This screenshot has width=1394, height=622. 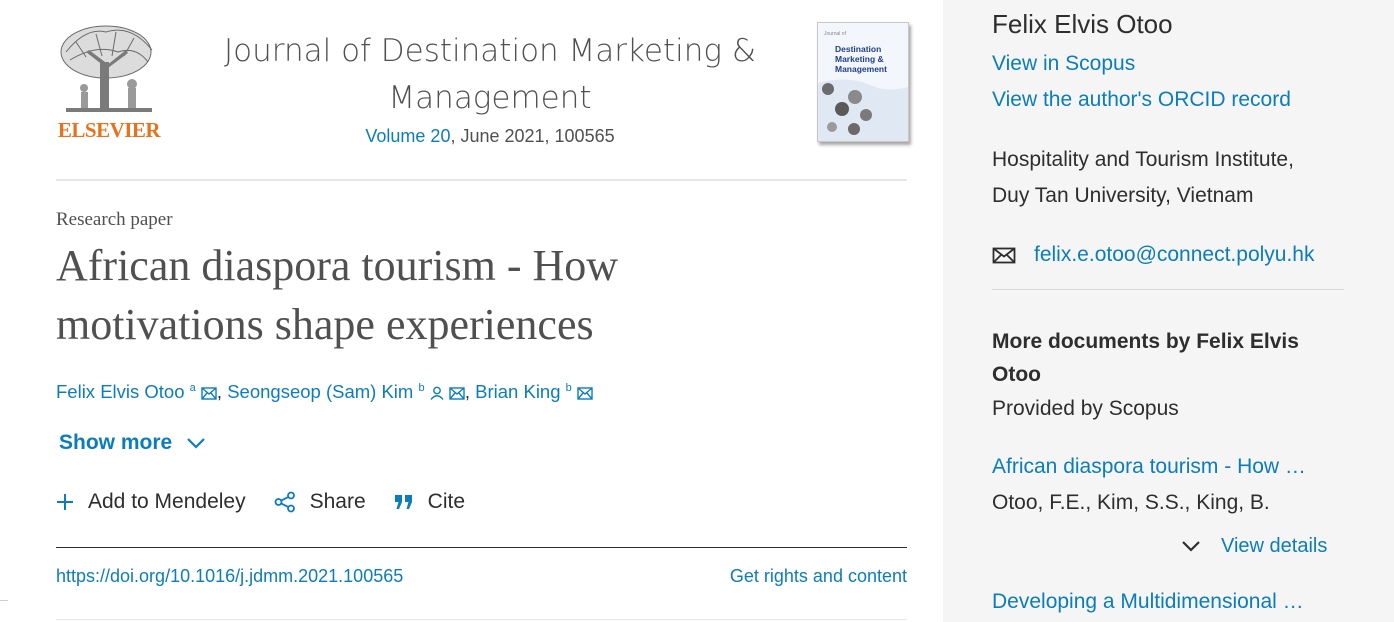 What do you see at coordinates (532, 136) in the screenshot?
I see `issue-details: , June 2021, 100565` at bounding box center [532, 136].